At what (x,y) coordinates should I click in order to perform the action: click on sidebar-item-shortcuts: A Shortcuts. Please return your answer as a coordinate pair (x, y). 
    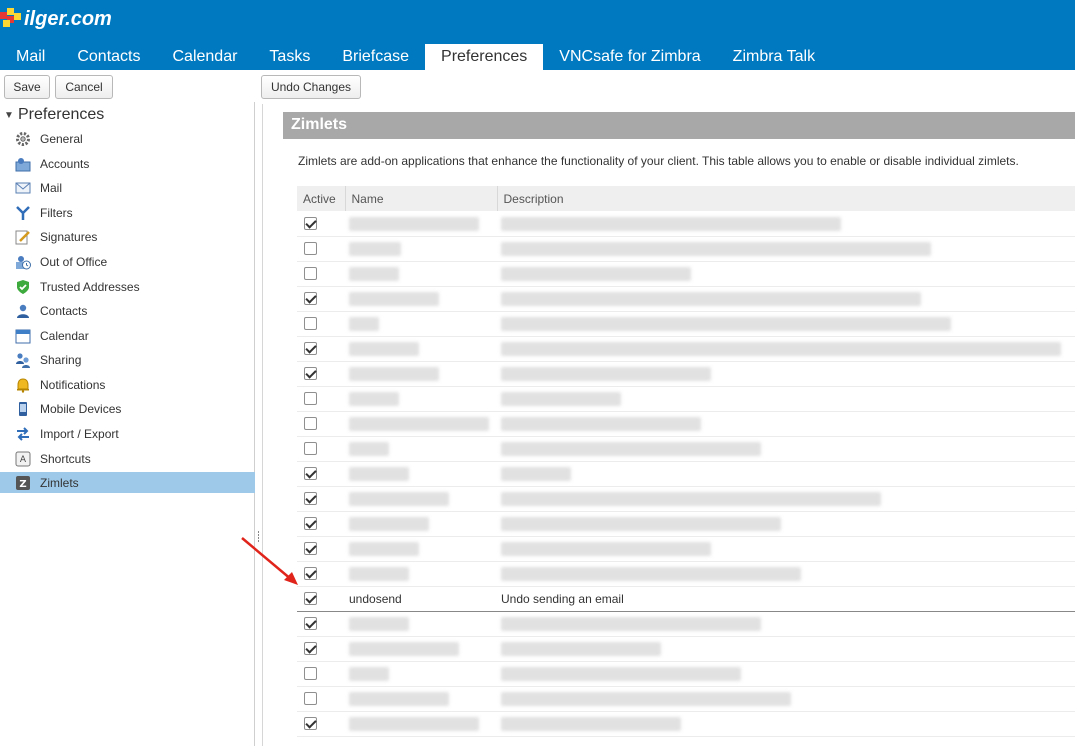
    Looking at the image, I should click on (127, 458).